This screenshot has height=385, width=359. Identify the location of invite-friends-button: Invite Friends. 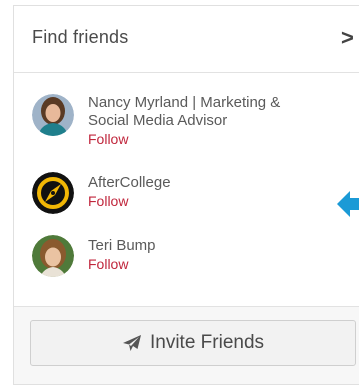
(193, 343).